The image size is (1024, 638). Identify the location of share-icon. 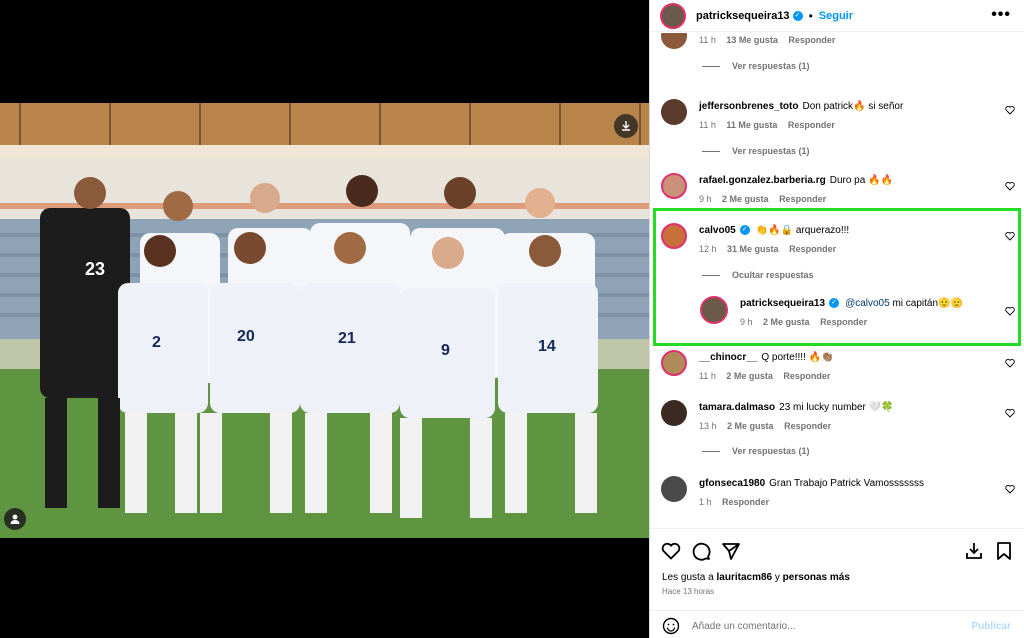
(731, 551).